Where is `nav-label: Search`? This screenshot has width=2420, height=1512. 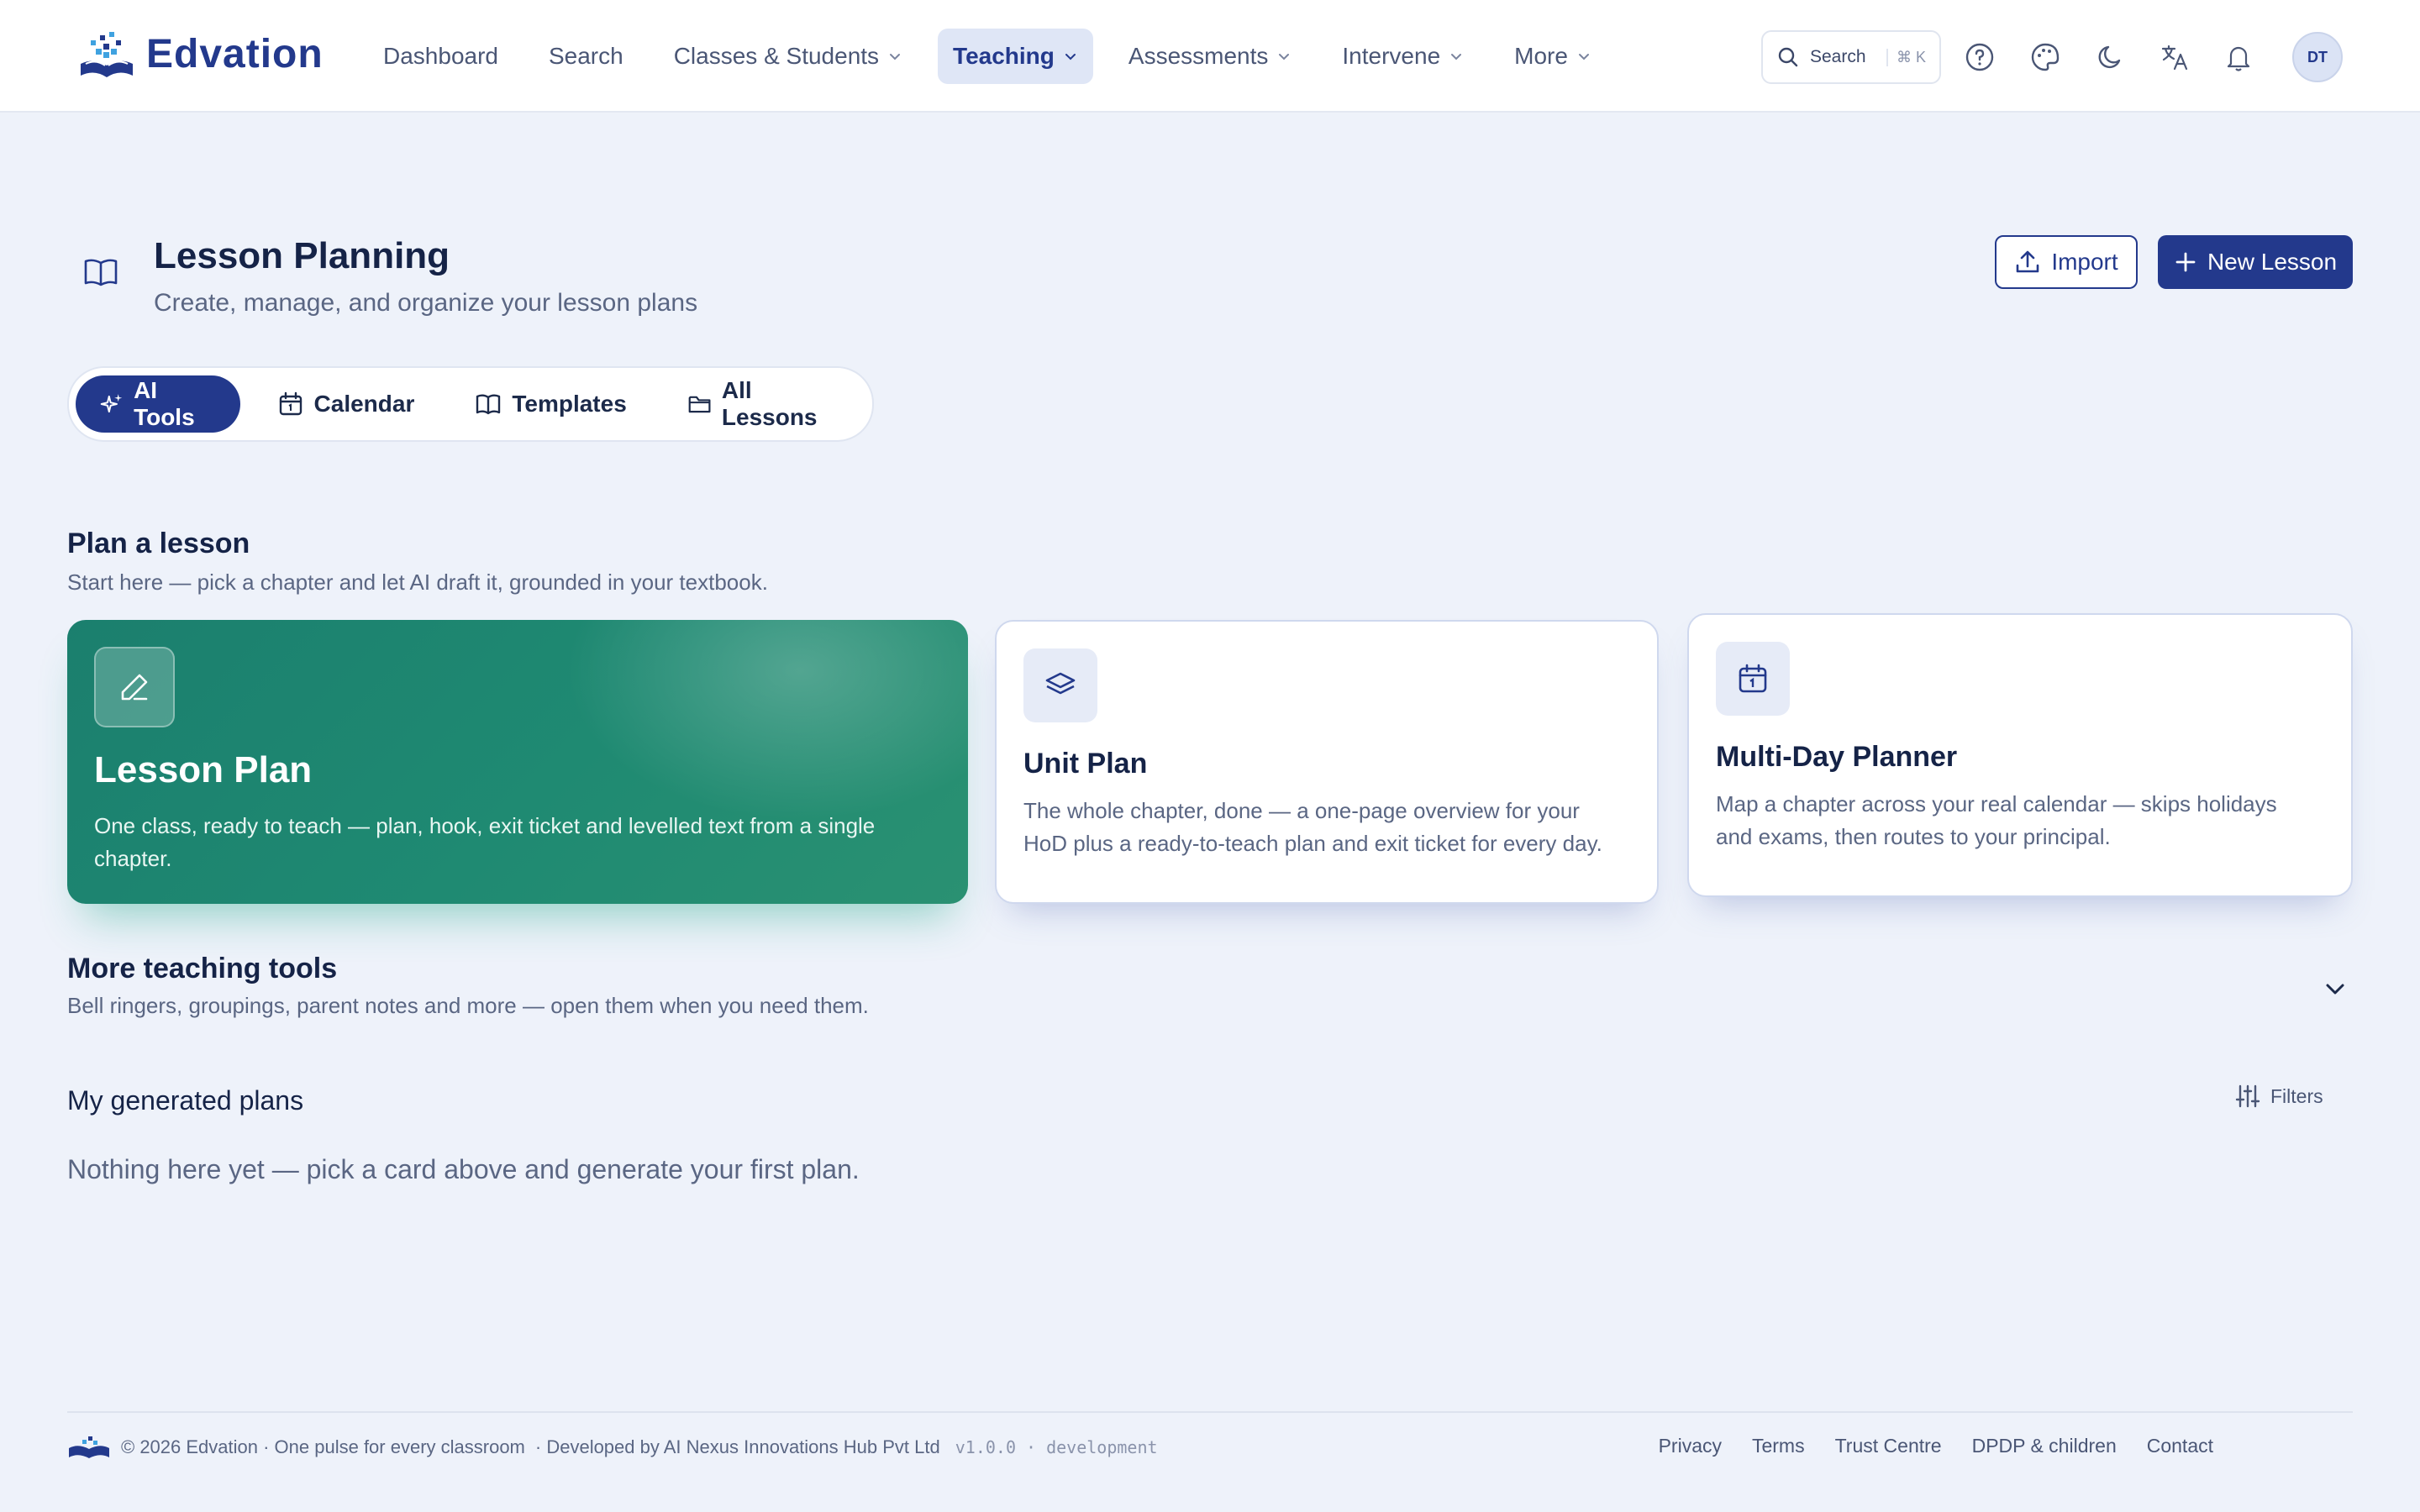
nav-label: Search is located at coordinates (585, 56).